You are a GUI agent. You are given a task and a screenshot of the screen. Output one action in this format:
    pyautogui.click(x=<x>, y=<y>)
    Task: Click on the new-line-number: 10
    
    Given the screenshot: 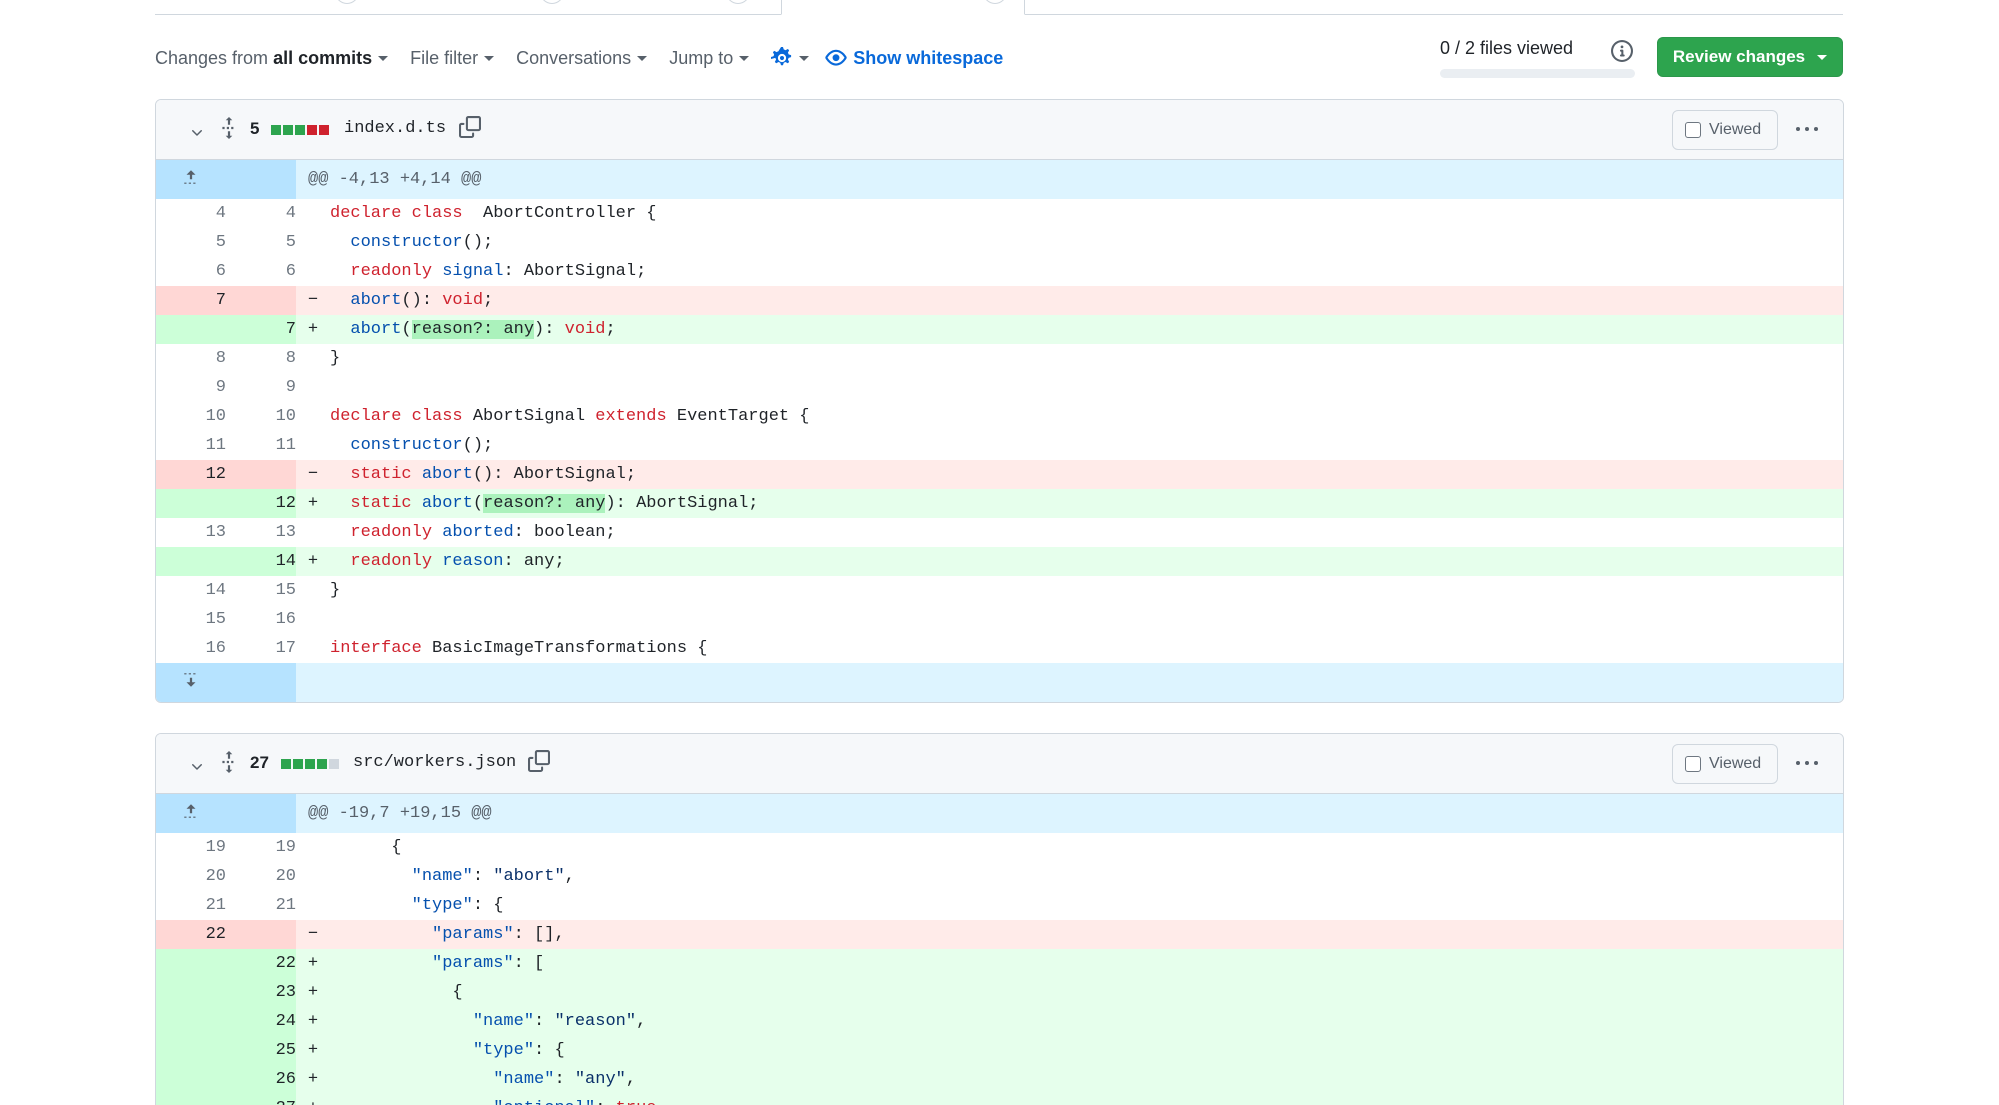 What is the action you would take?
    pyautogui.click(x=261, y=416)
    